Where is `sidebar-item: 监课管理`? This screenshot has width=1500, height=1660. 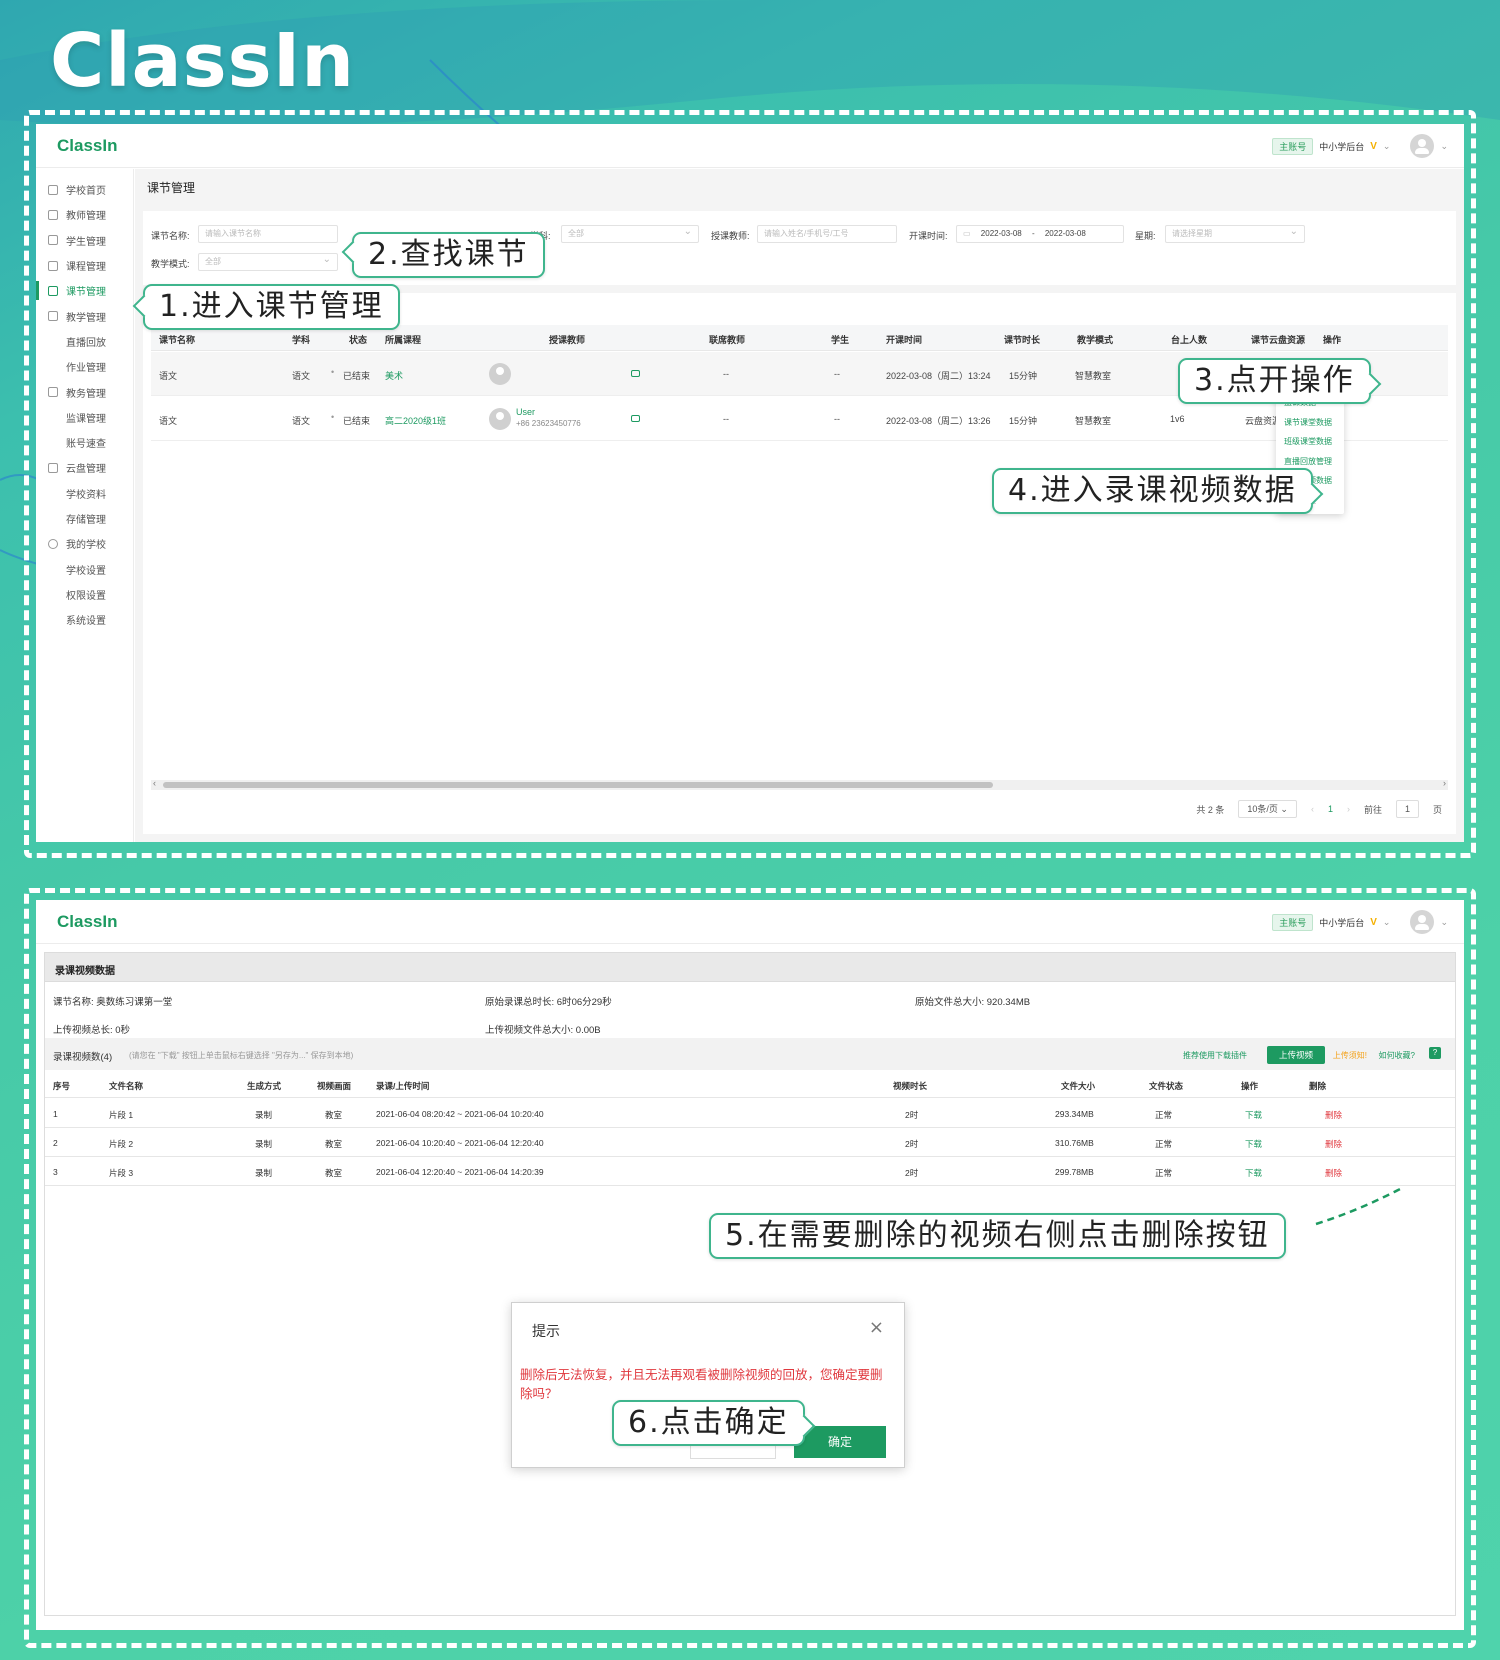 sidebar-item: 监课管理 is located at coordinates (84, 417).